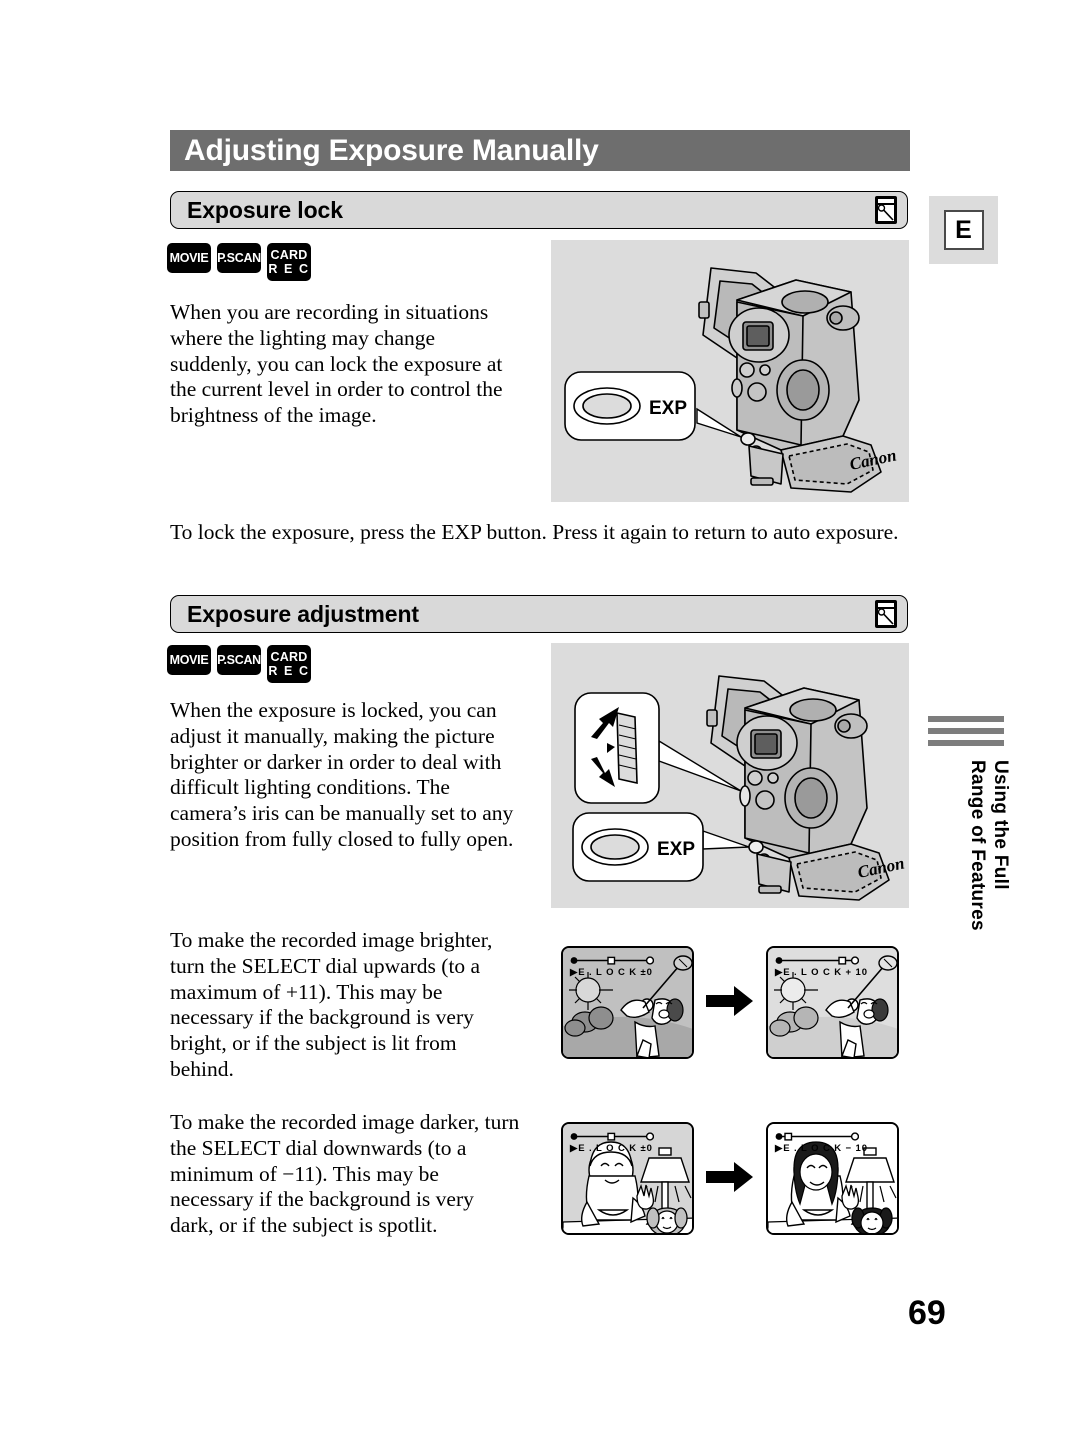 The image size is (1080, 1443). I want to click on page-title-bar: Adjusting Exposure Manually, so click(540, 150).